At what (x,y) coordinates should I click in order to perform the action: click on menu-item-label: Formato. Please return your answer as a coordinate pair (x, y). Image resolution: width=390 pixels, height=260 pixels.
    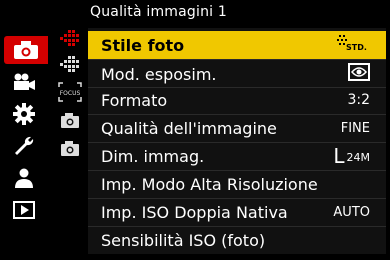
    Looking at the image, I should click on (134, 100).